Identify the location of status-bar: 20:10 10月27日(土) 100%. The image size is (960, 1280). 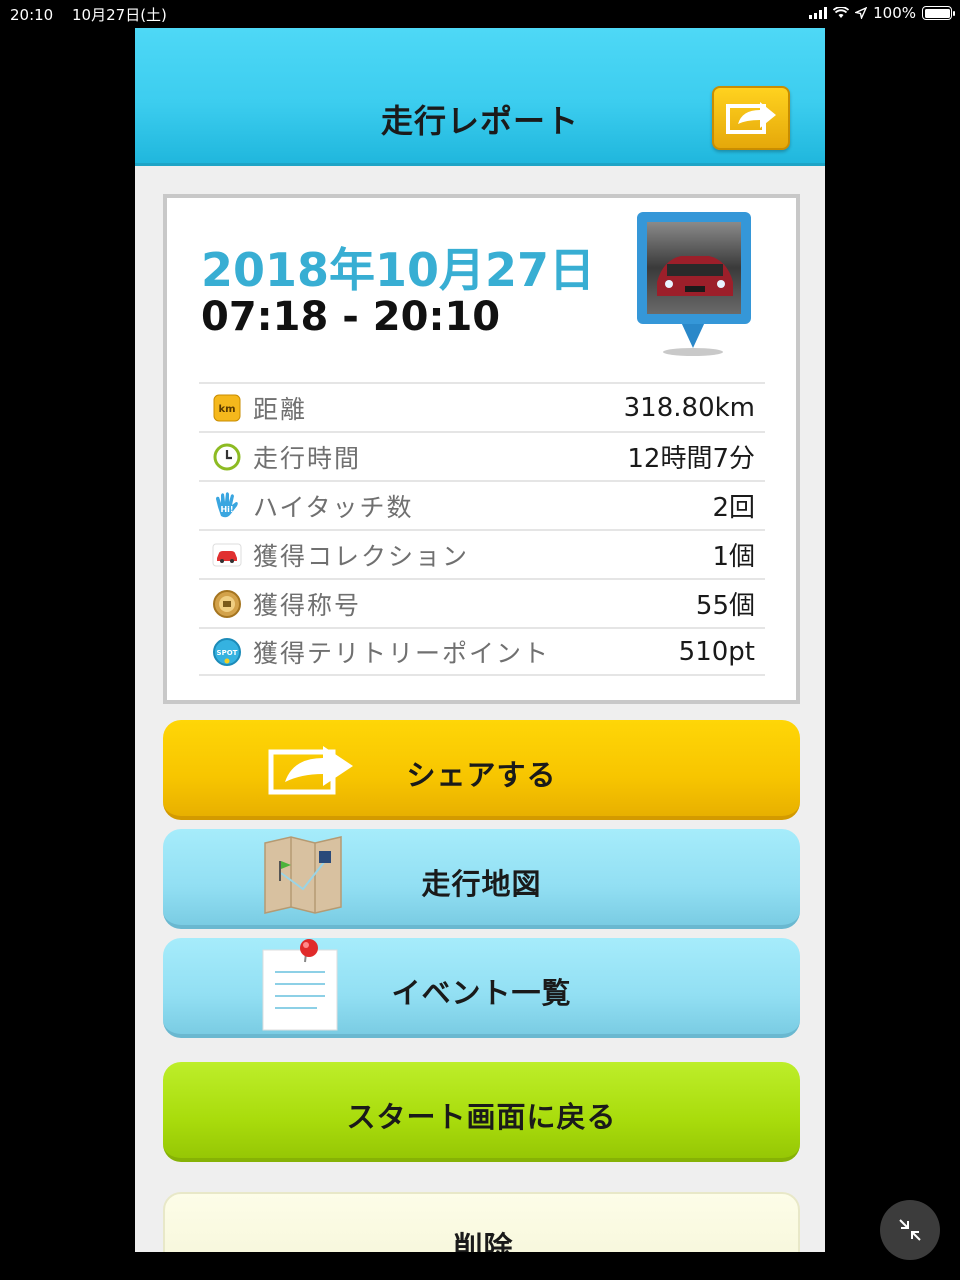
(480, 13).